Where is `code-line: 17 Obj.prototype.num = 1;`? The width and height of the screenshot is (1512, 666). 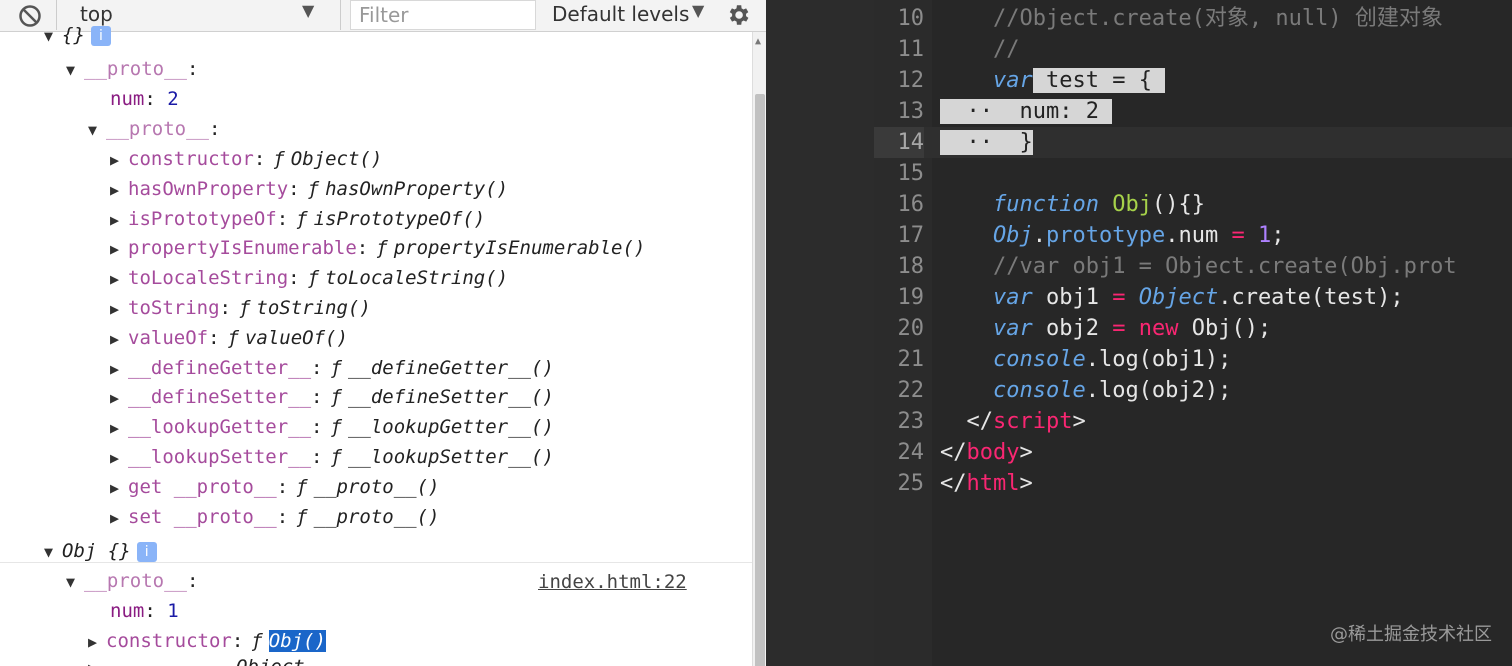
code-line: 17 Obj.prototype.num = 1; is located at coordinates (1193, 235).